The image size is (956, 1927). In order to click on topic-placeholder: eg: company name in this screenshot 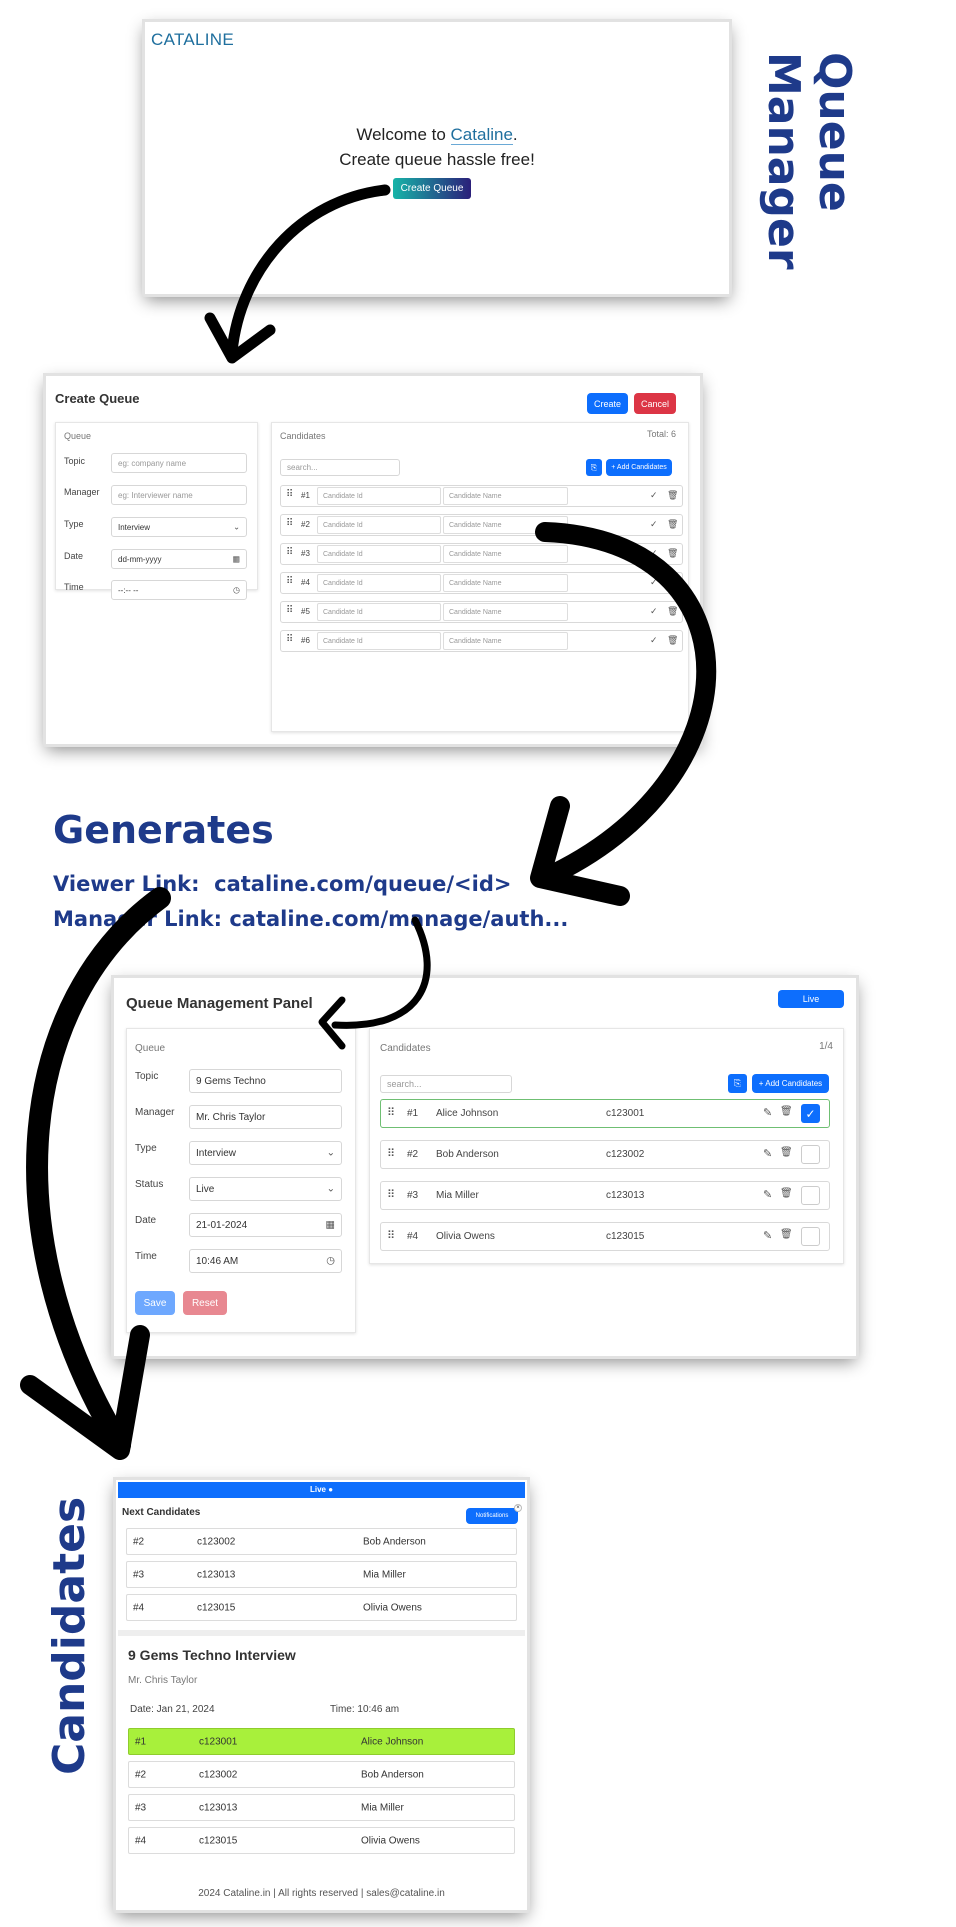, I will do `click(152, 463)`.